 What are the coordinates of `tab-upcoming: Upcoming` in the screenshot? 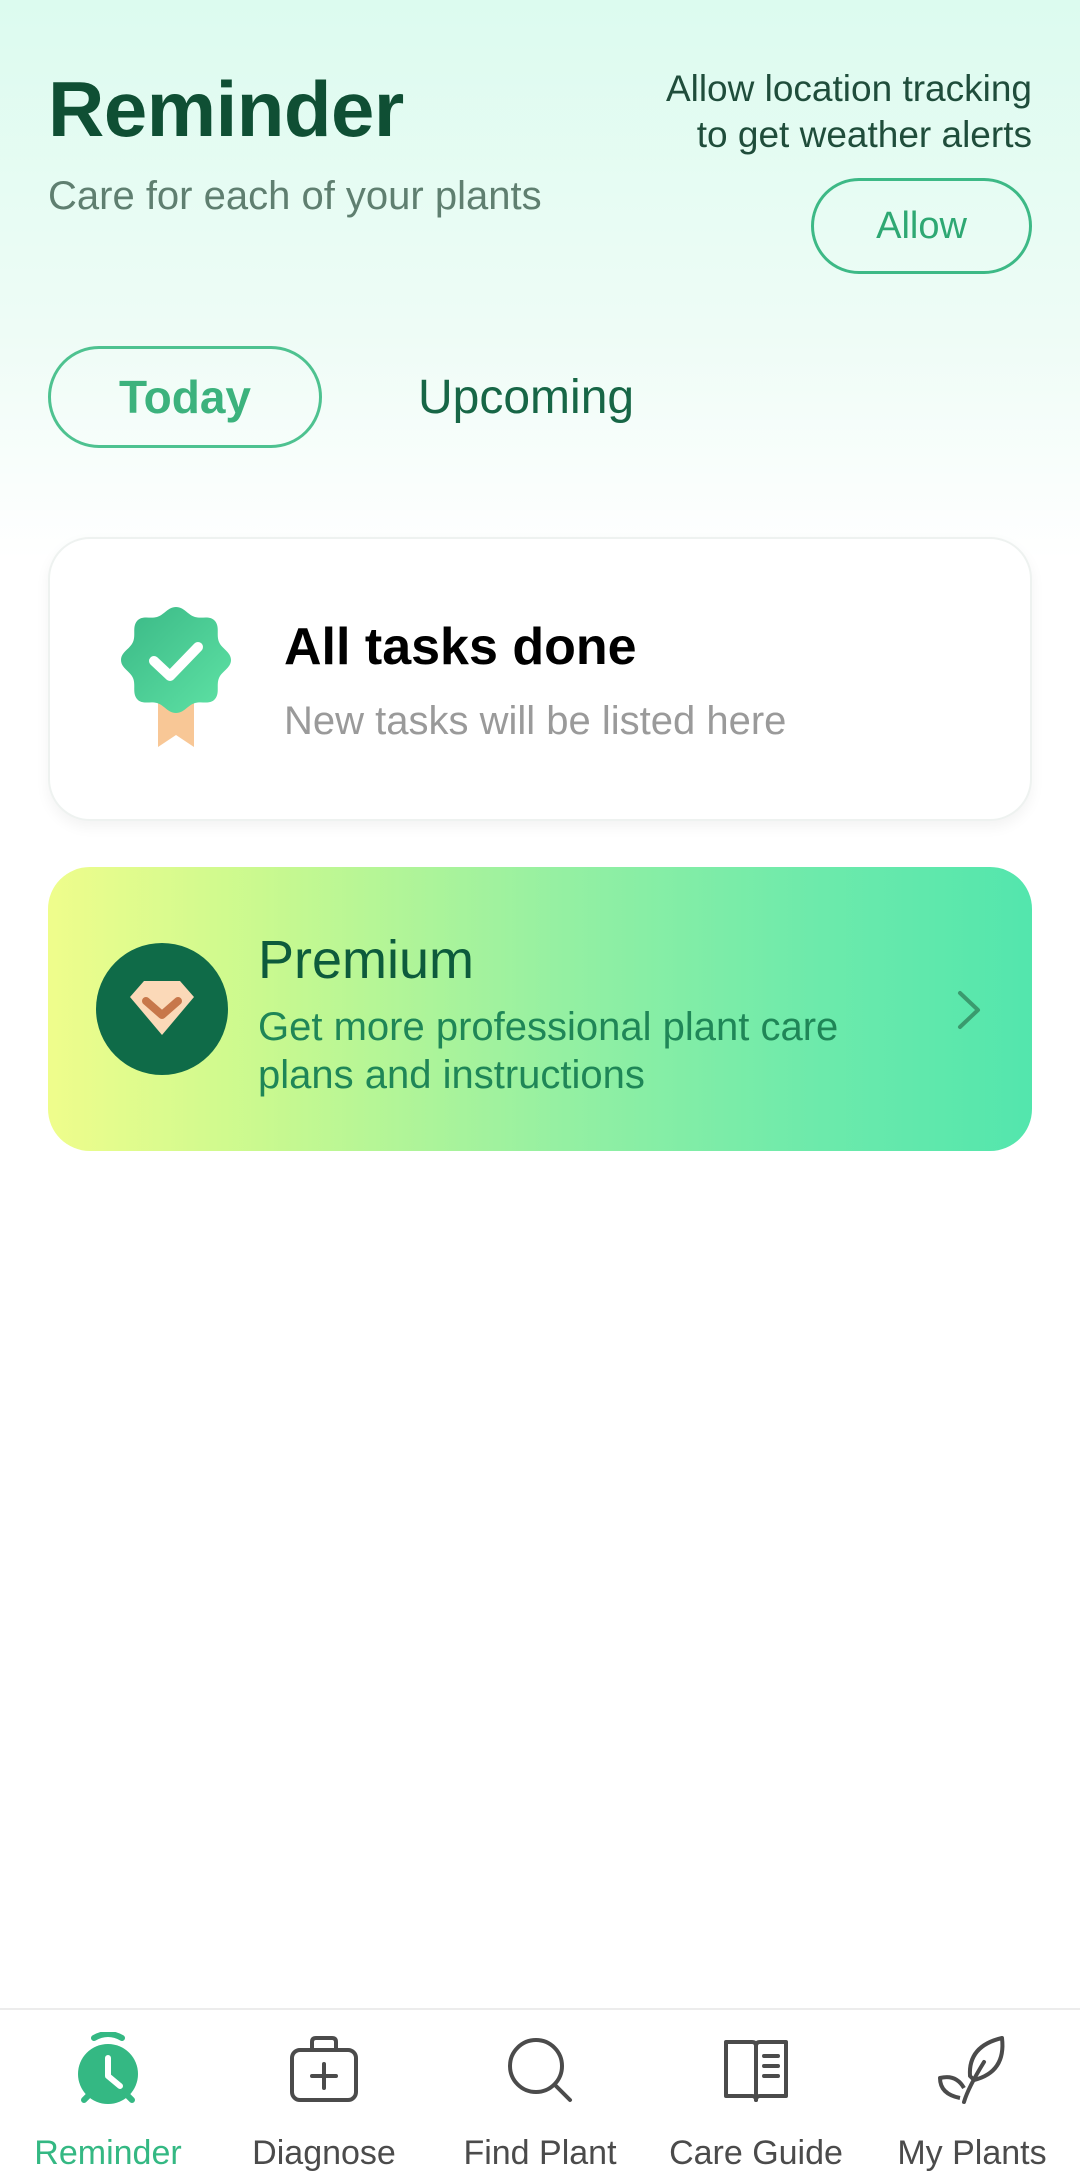 It's located at (526, 397).